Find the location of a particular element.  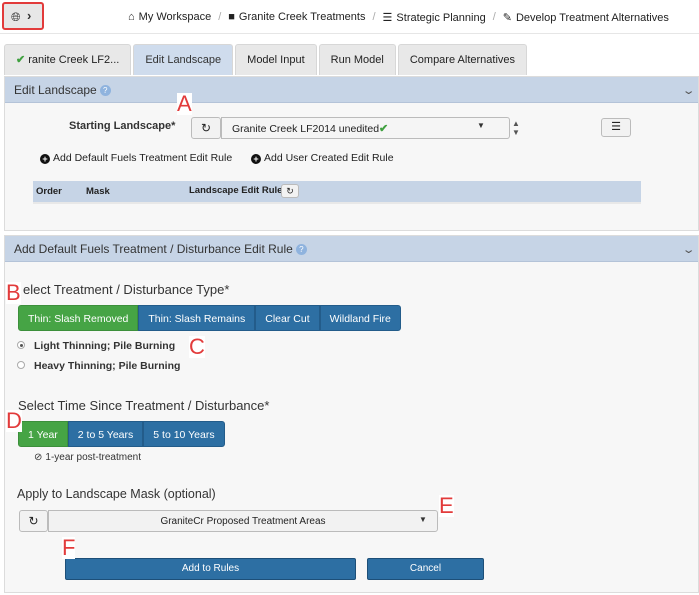

rules-table-header: Order Mask Landscape Edit Rule ↻ is located at coordinates (337, 191).